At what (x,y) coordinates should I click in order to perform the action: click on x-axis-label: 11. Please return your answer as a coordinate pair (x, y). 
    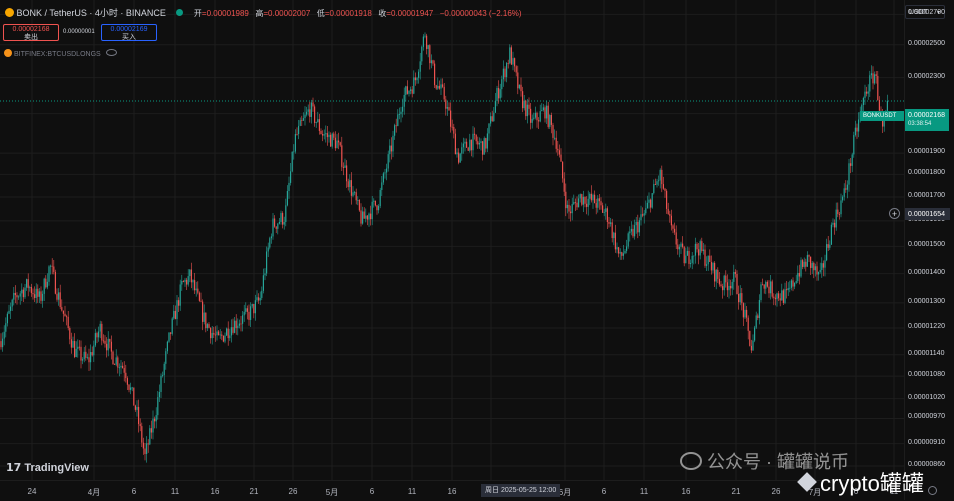
    Looking at the image, I should click on (412, 491).